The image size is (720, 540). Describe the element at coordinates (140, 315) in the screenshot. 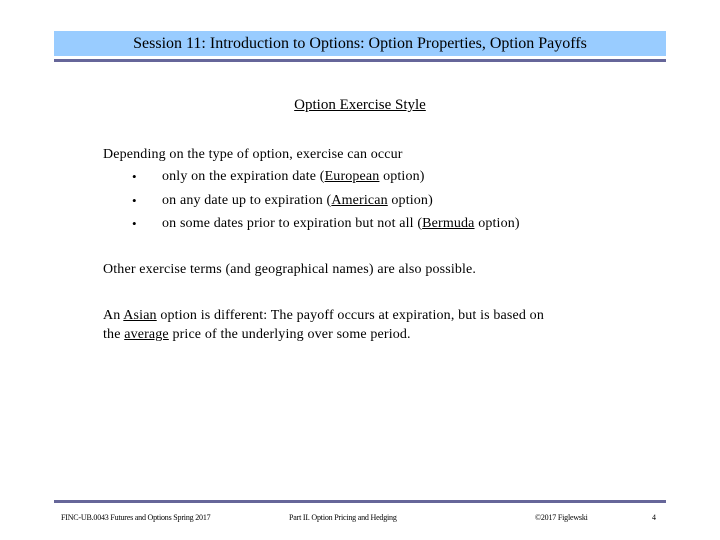

I see `term-asian: Asian` at that location.